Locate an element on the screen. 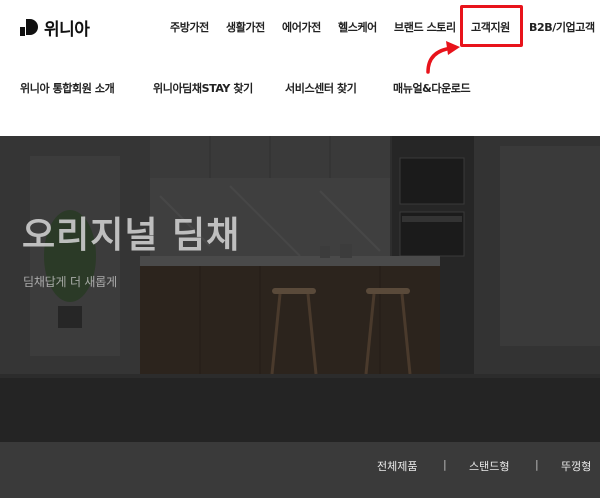  hero-title: 오리지널 딤채 is located at coordinates (131, 235).